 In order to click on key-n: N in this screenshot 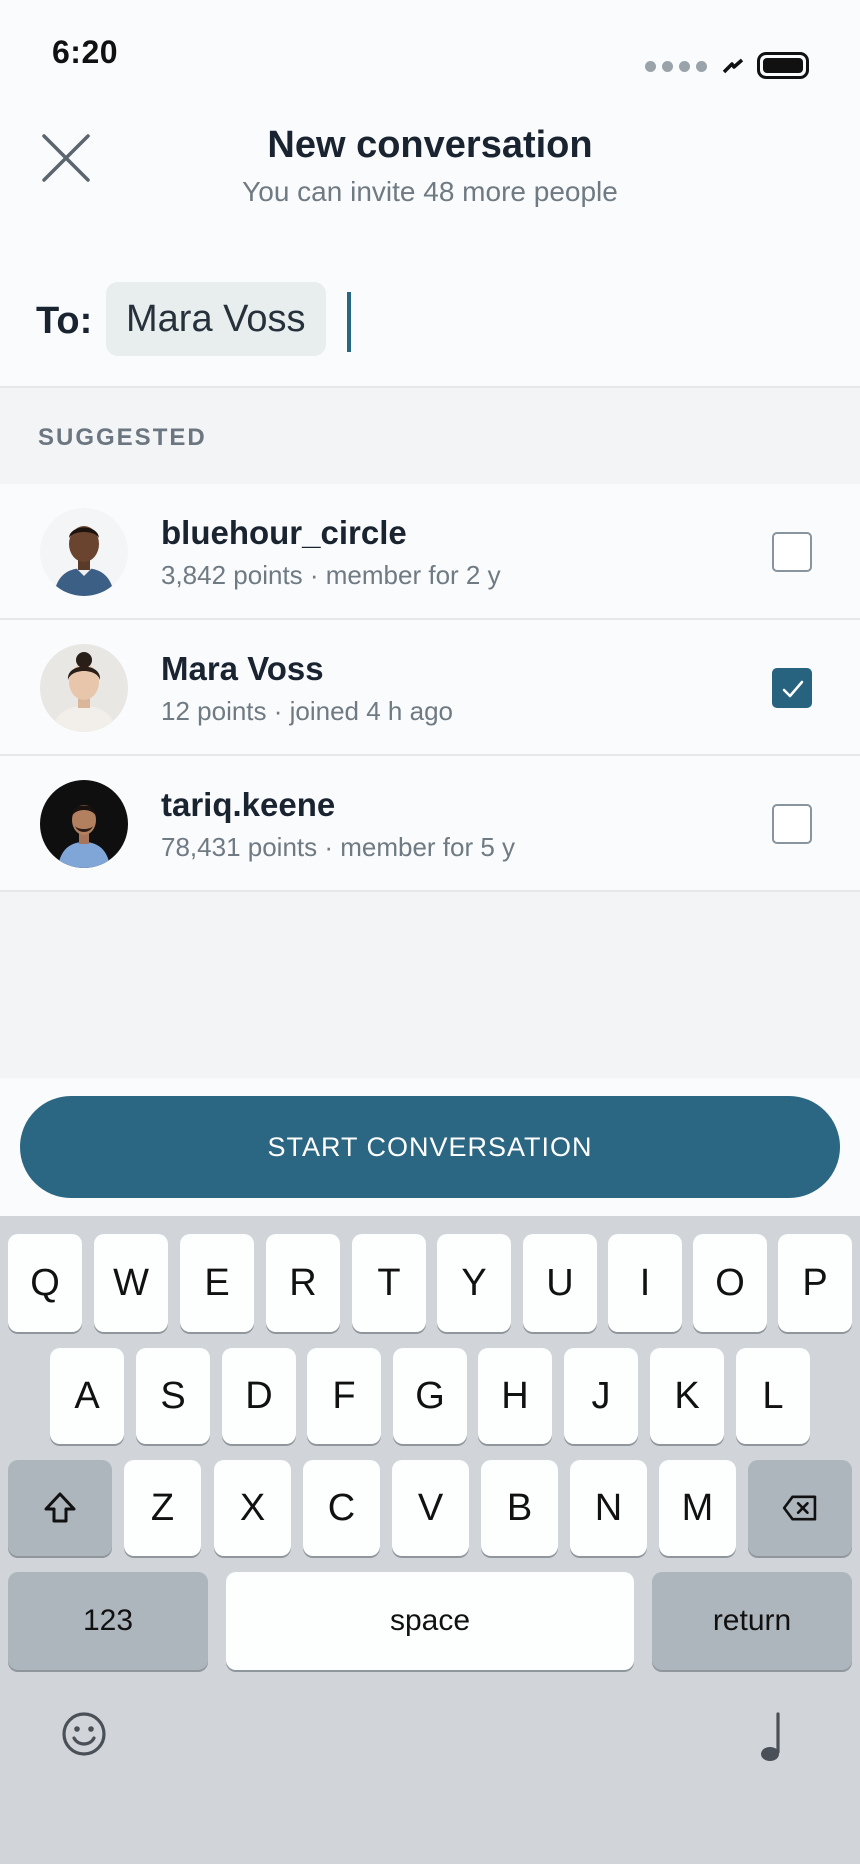, I will do `click(608, 1508)`.